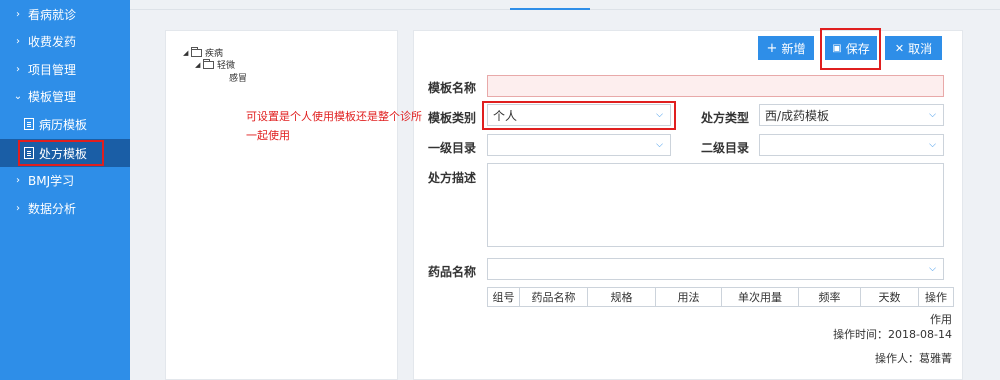 The width and height of the screenshot is (1000, 380). Describe the element at coordinates (793, 48) in the screenshot. I see `add-button-label: 新增` at that location.